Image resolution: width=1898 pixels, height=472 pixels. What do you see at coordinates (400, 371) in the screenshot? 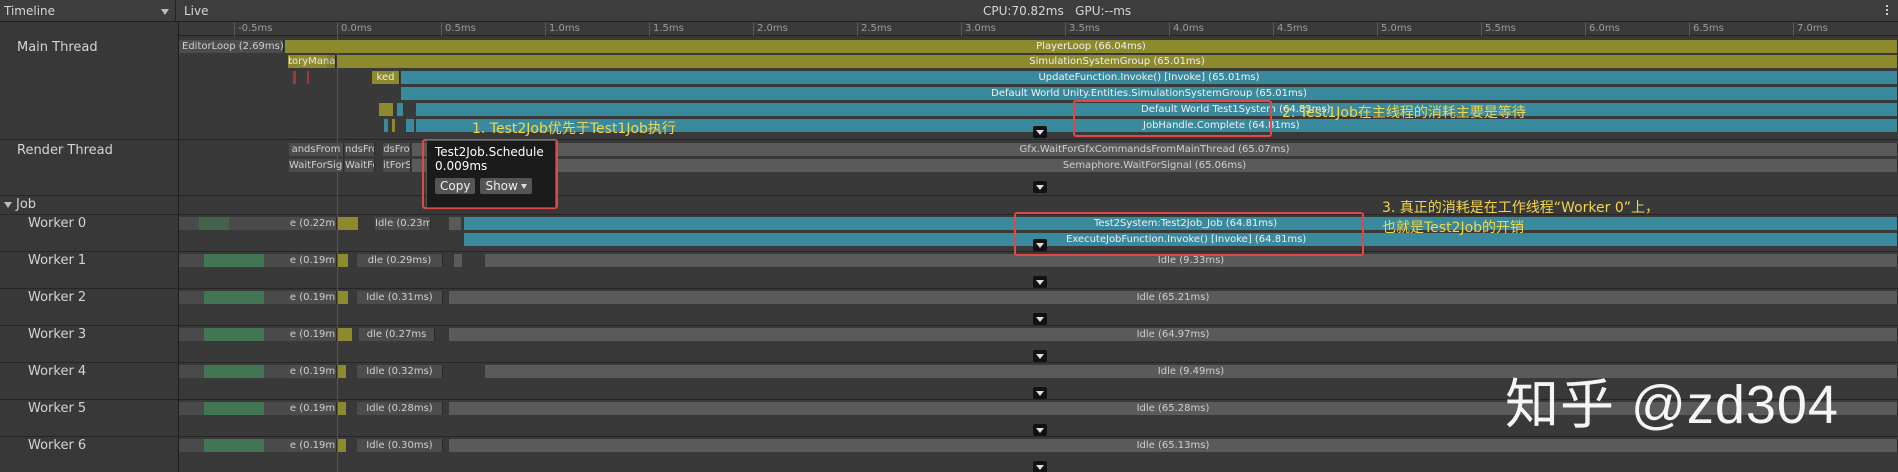
I see `idle-bar: Idle (0.32ms)` at bounding box center [400, 371].